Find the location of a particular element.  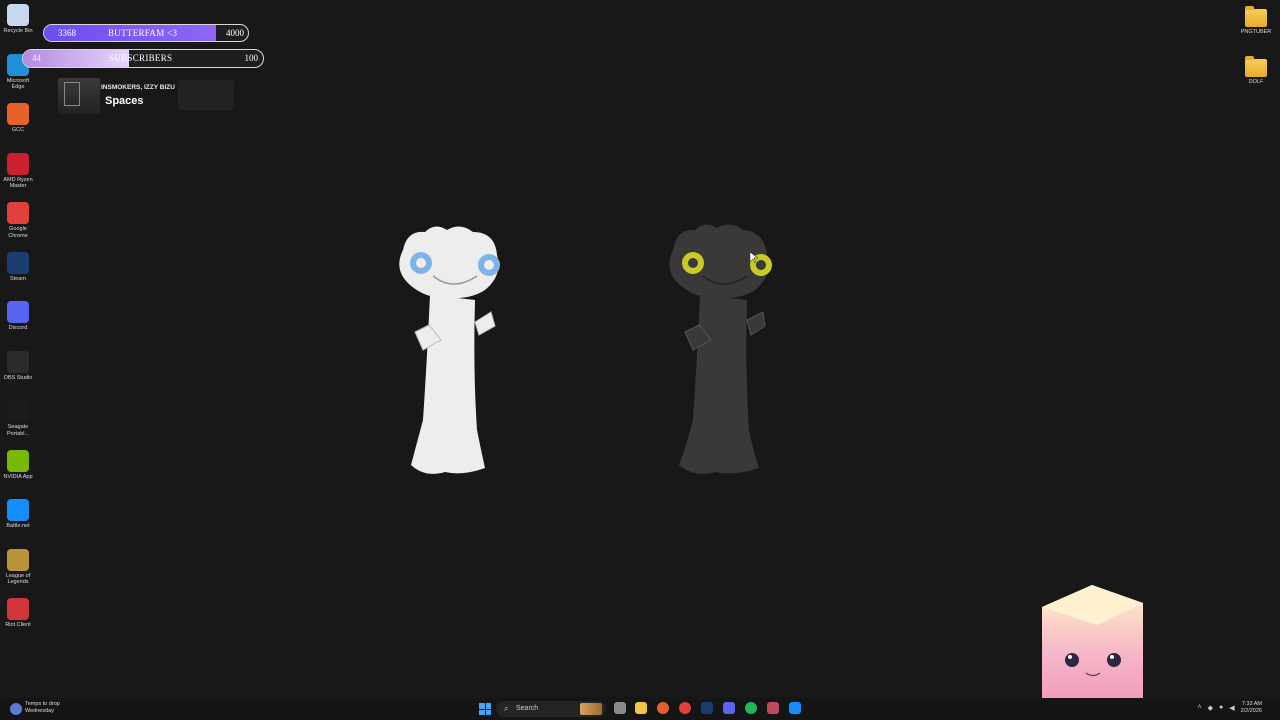

desktop-icon: Google Chrome is located at coordinates (18, 220).